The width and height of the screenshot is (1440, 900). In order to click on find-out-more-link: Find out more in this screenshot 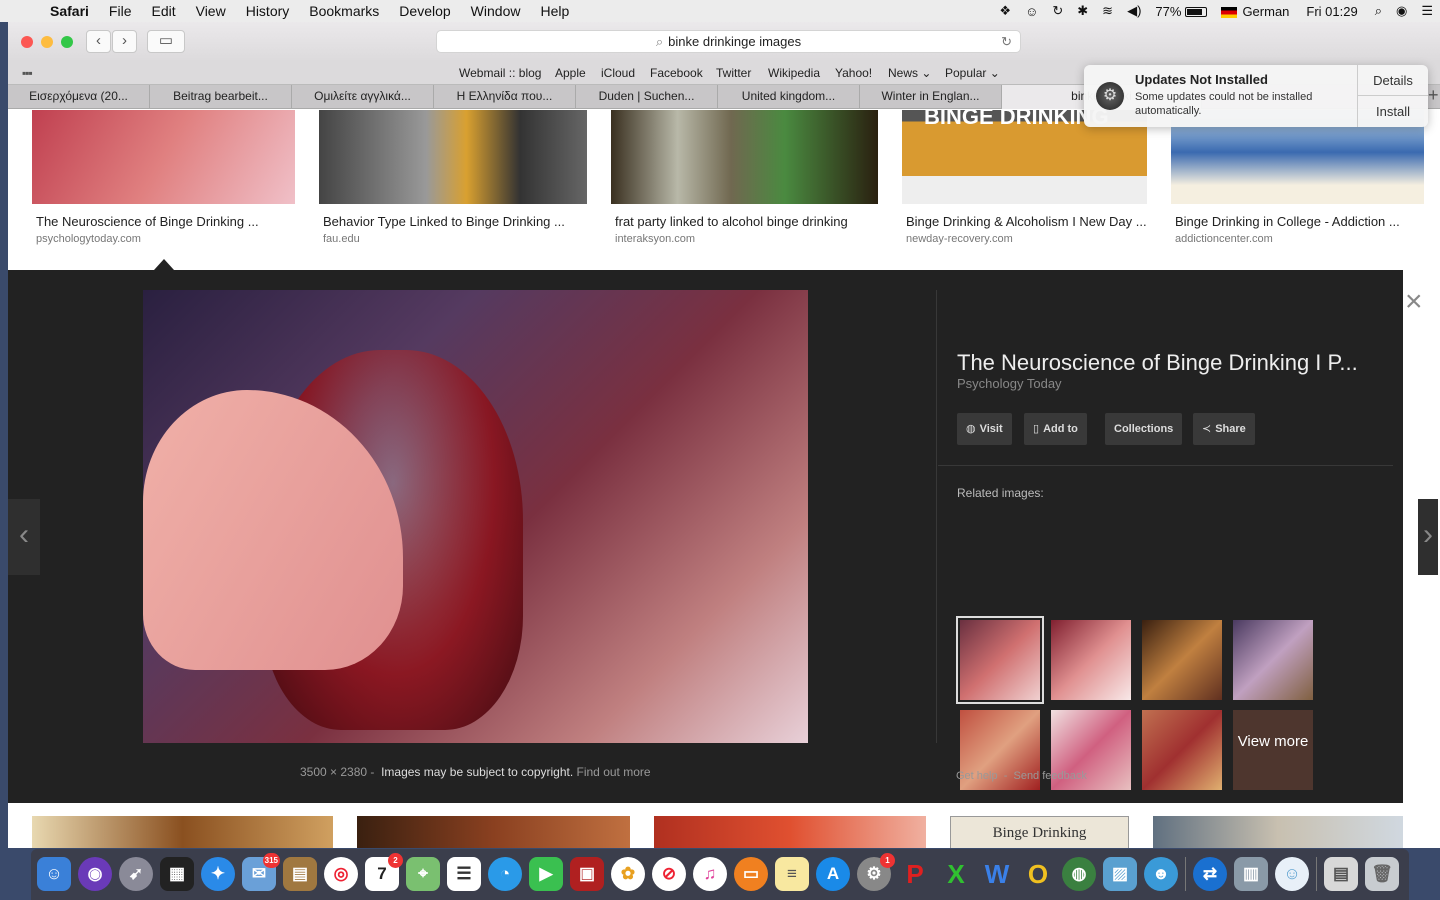, I will do `click(614, 772)`.